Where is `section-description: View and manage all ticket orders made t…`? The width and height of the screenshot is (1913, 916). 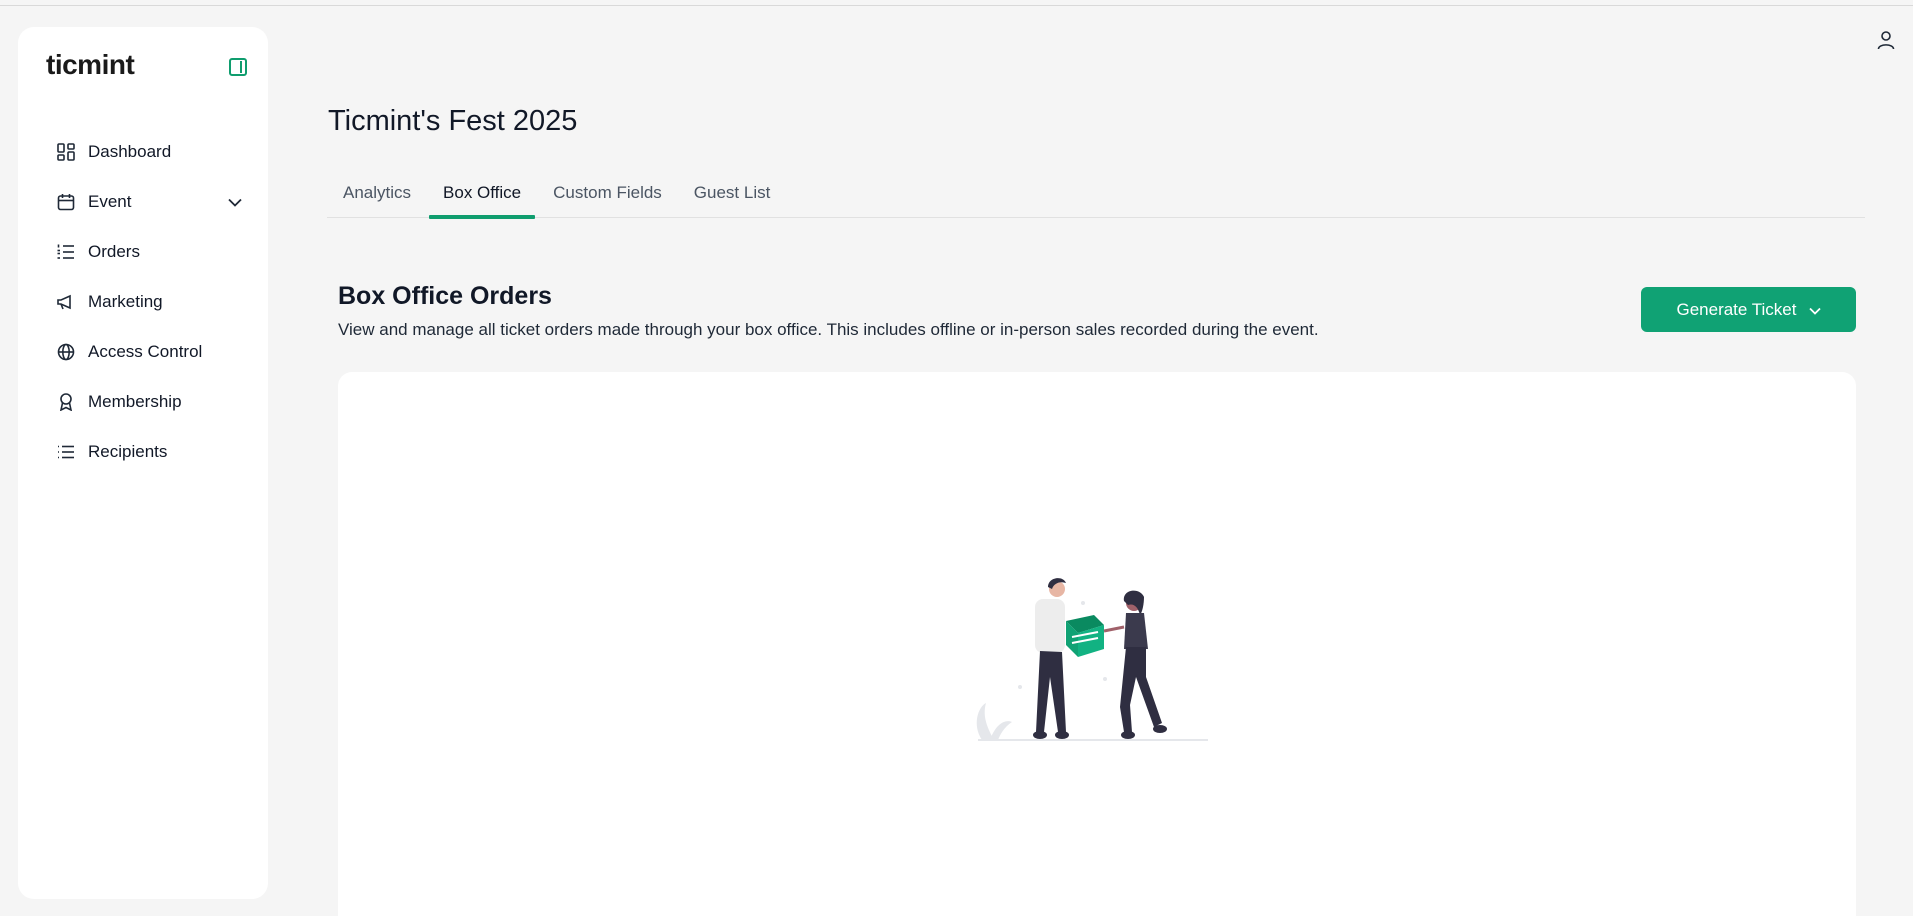 section-description: View and manage all ticket orders made t… is located at coordinates (828, 329).